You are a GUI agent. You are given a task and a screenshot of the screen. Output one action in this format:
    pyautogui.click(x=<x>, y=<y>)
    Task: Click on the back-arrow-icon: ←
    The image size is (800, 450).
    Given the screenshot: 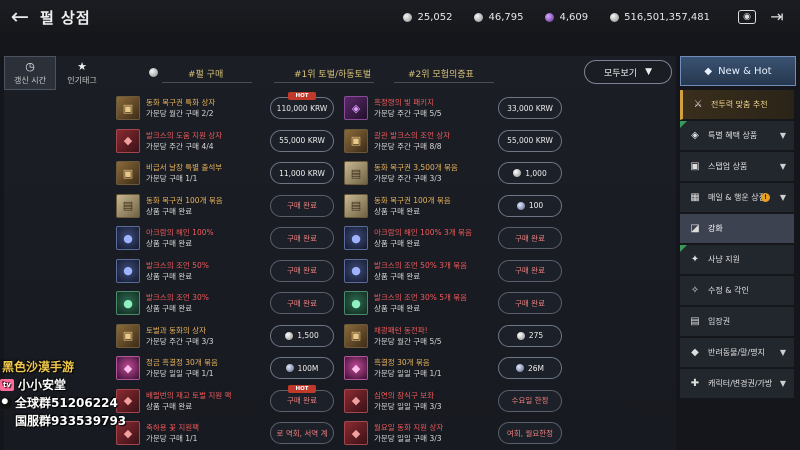 What is the action you would take?
    pyautogui.click(x=20, y=17)
    